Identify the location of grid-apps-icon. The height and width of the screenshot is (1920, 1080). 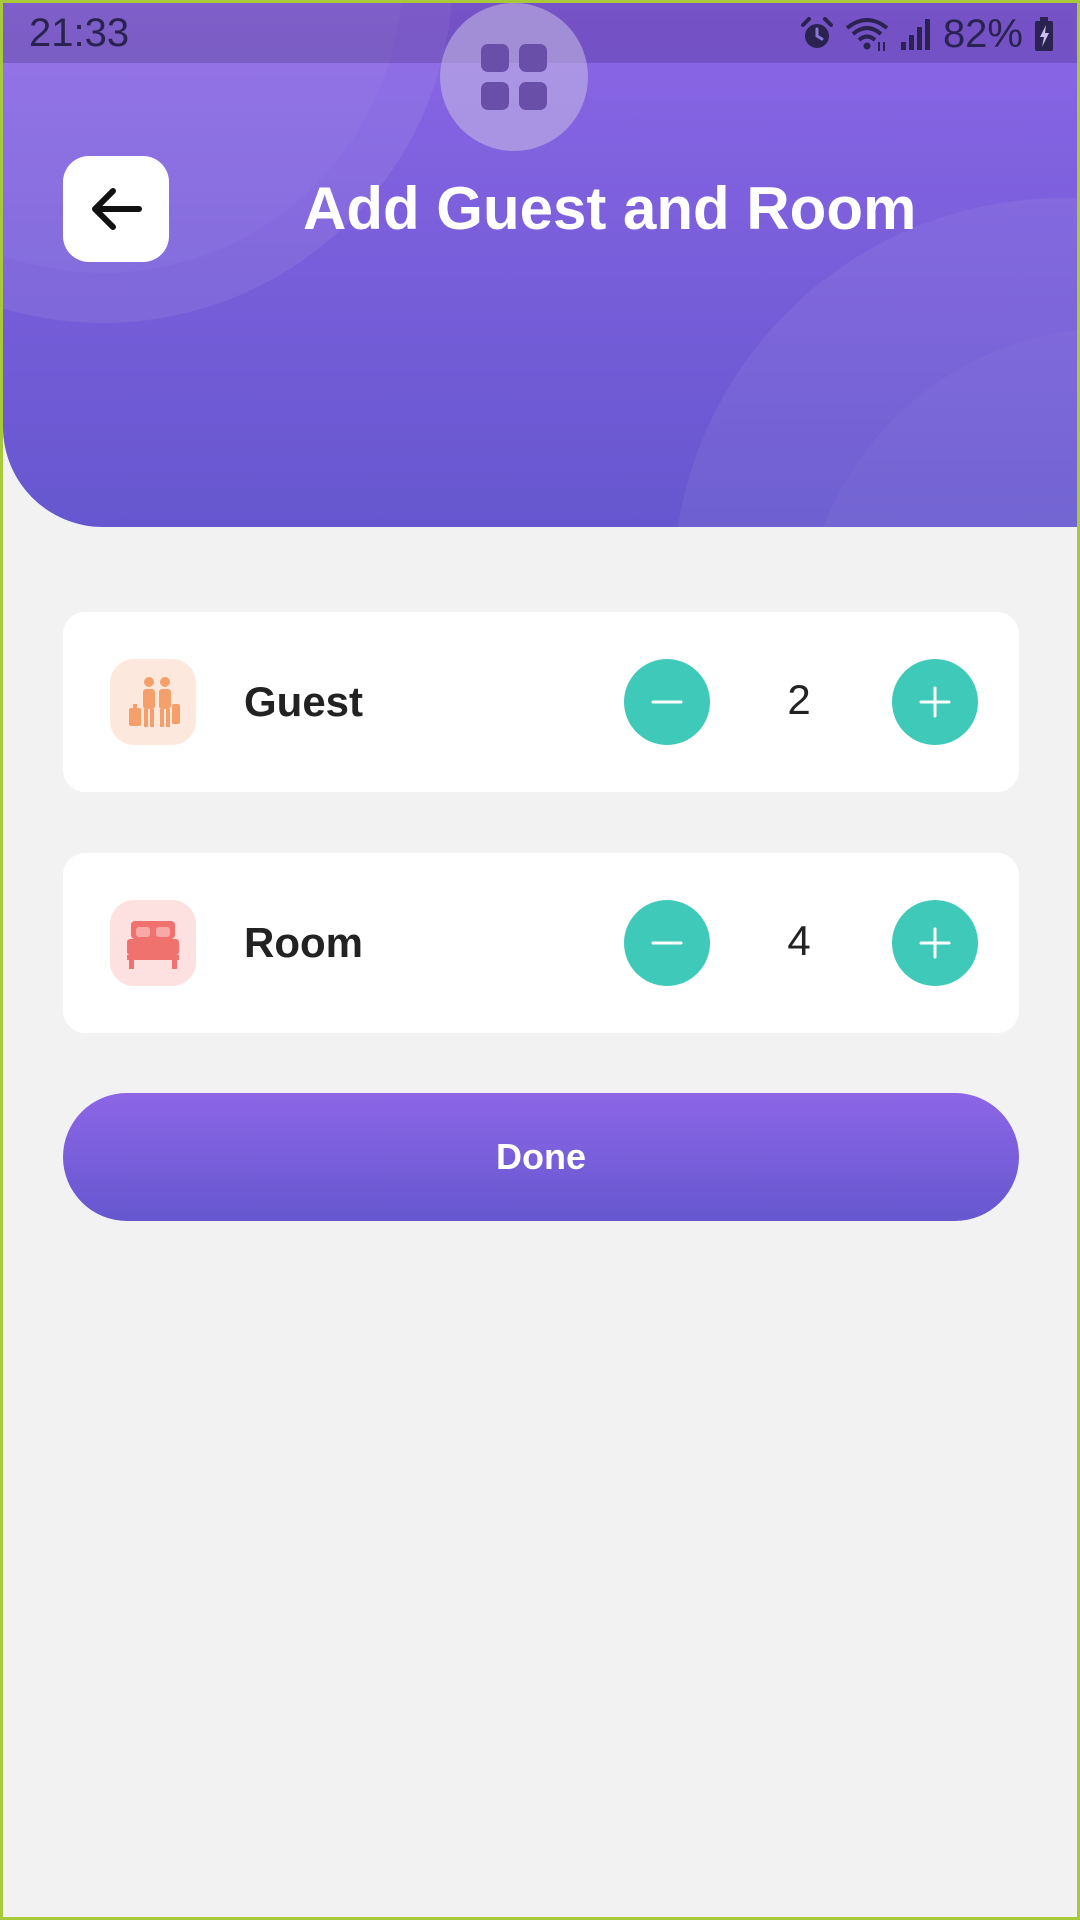
(514, 77).